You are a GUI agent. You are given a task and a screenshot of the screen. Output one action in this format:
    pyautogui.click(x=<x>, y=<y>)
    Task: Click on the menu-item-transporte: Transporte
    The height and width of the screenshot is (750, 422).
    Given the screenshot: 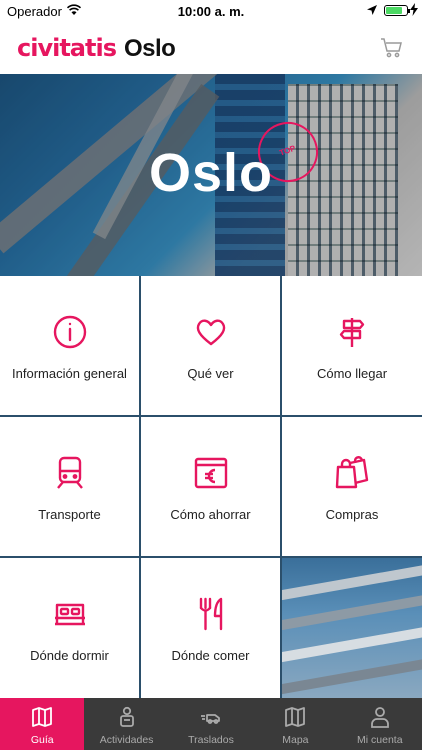 What is the action you would take?
    pyautogui.click(x=69, y=486)
    